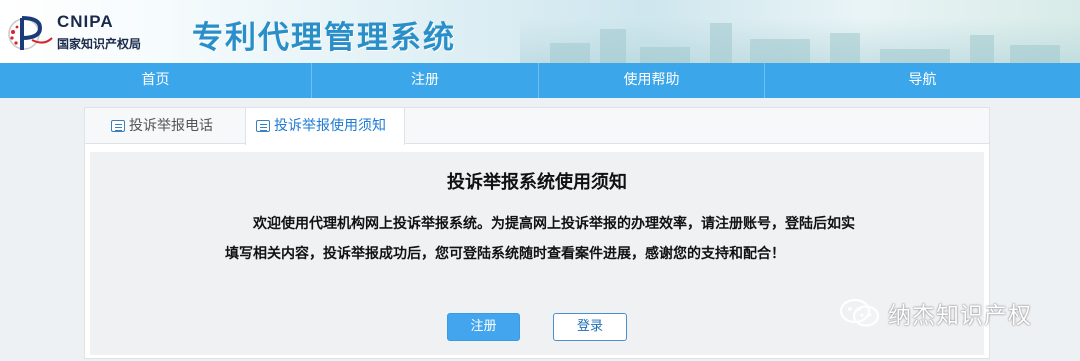 The height and width of the screenshot is (361, 1080). I want to click on login-button: 登录, so click(590, 327).